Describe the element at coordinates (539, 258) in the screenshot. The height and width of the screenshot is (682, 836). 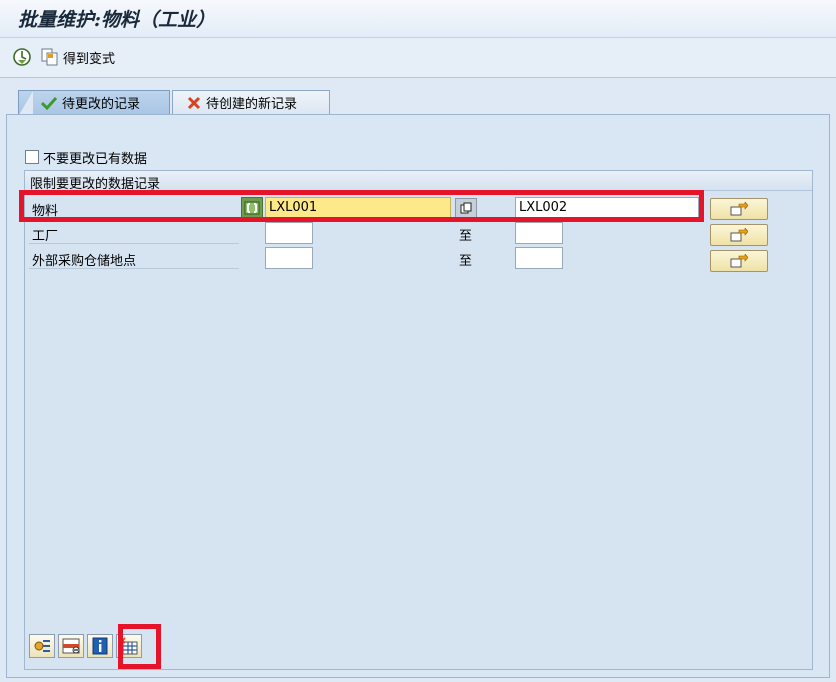
I see `storage-location-to-input` at that location.